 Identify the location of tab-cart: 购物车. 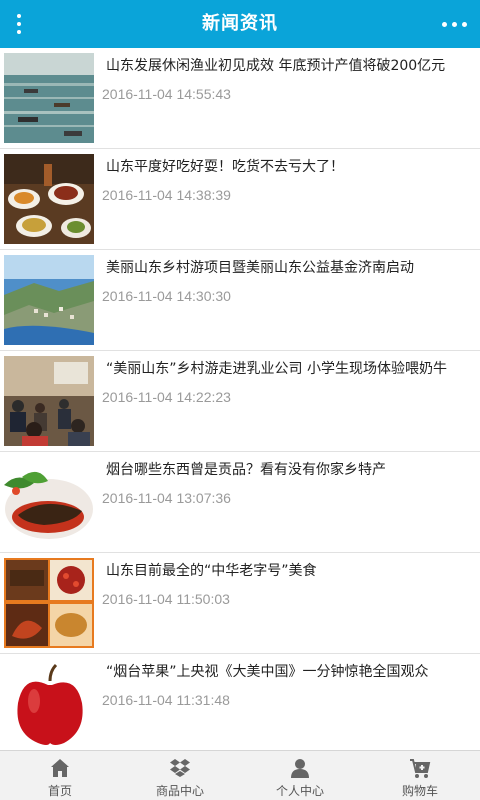
(420, 775).